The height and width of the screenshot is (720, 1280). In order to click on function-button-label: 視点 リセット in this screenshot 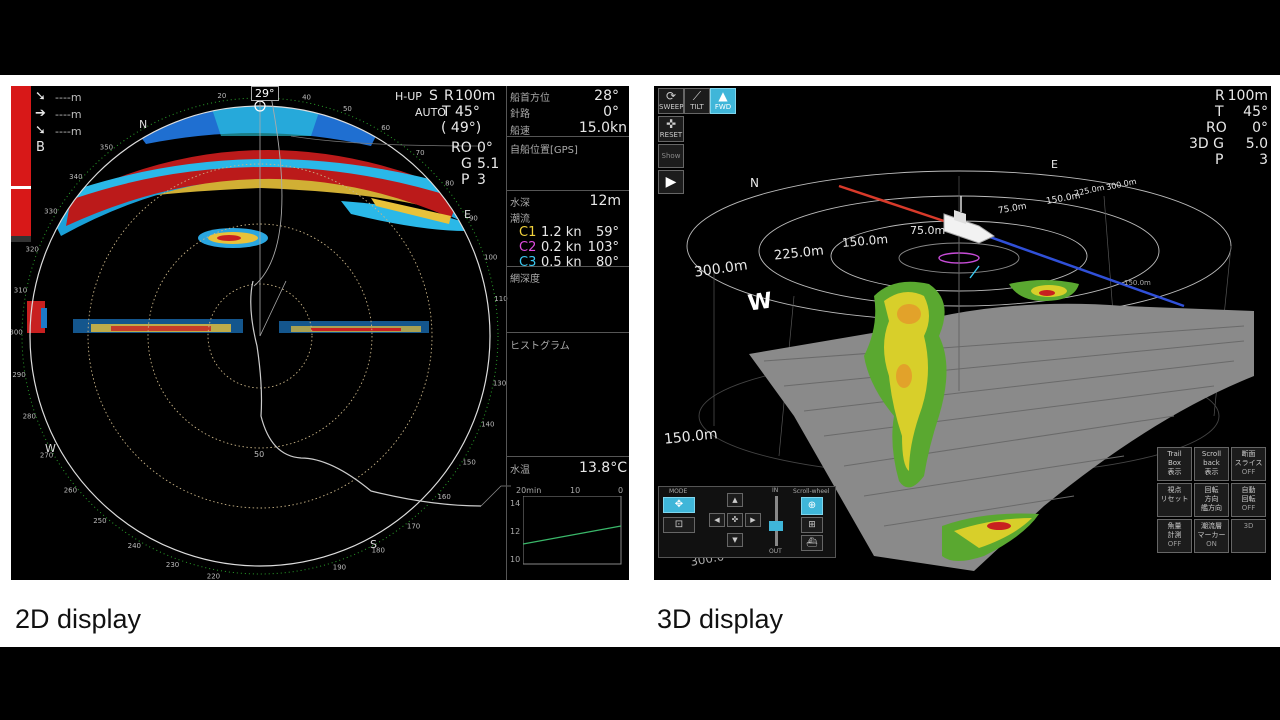, I will do `click(1174, 494)`.